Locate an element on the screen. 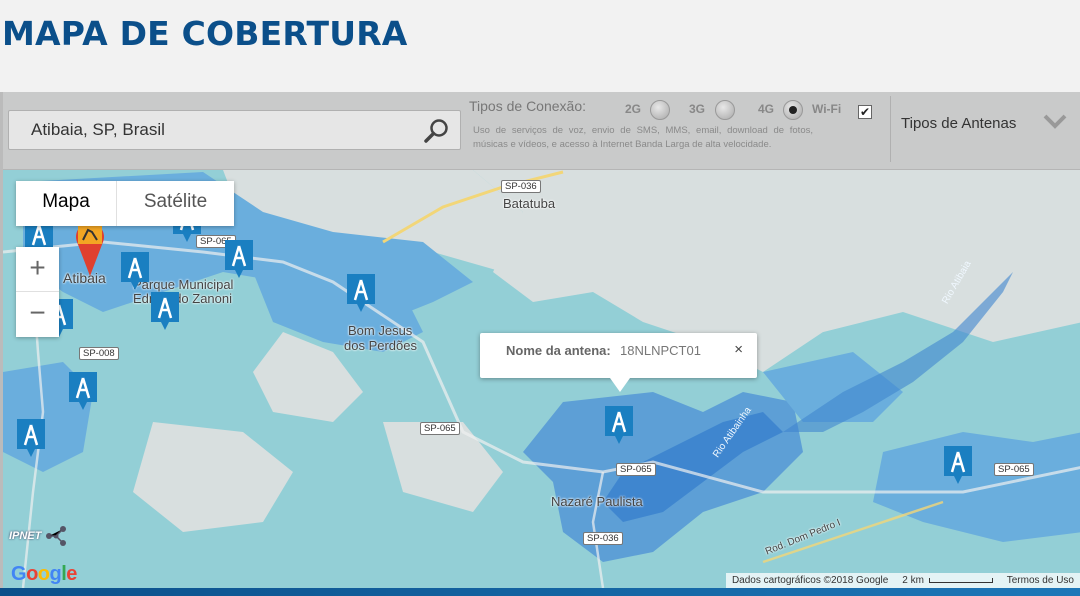 The image size is (1080, 596). road-shield: SP-008 is located at coordinates (99, 353).